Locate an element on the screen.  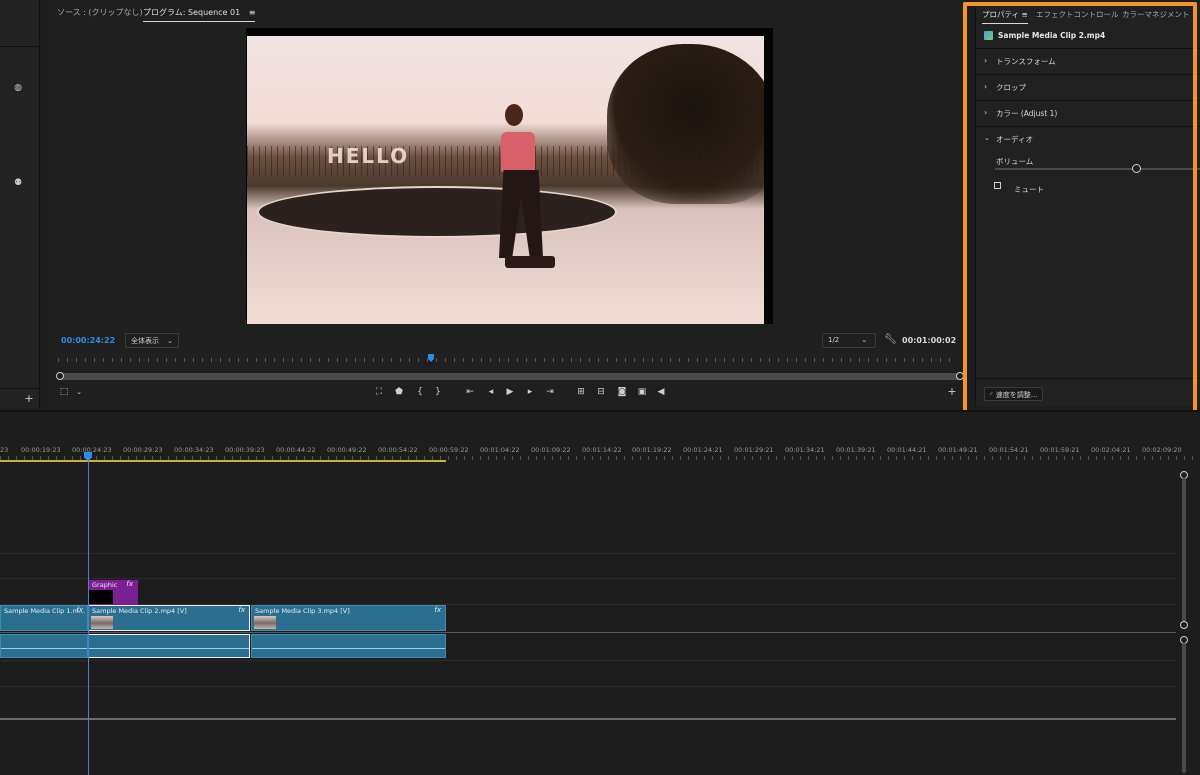
clip-icon is located at coordinates (988, 35).